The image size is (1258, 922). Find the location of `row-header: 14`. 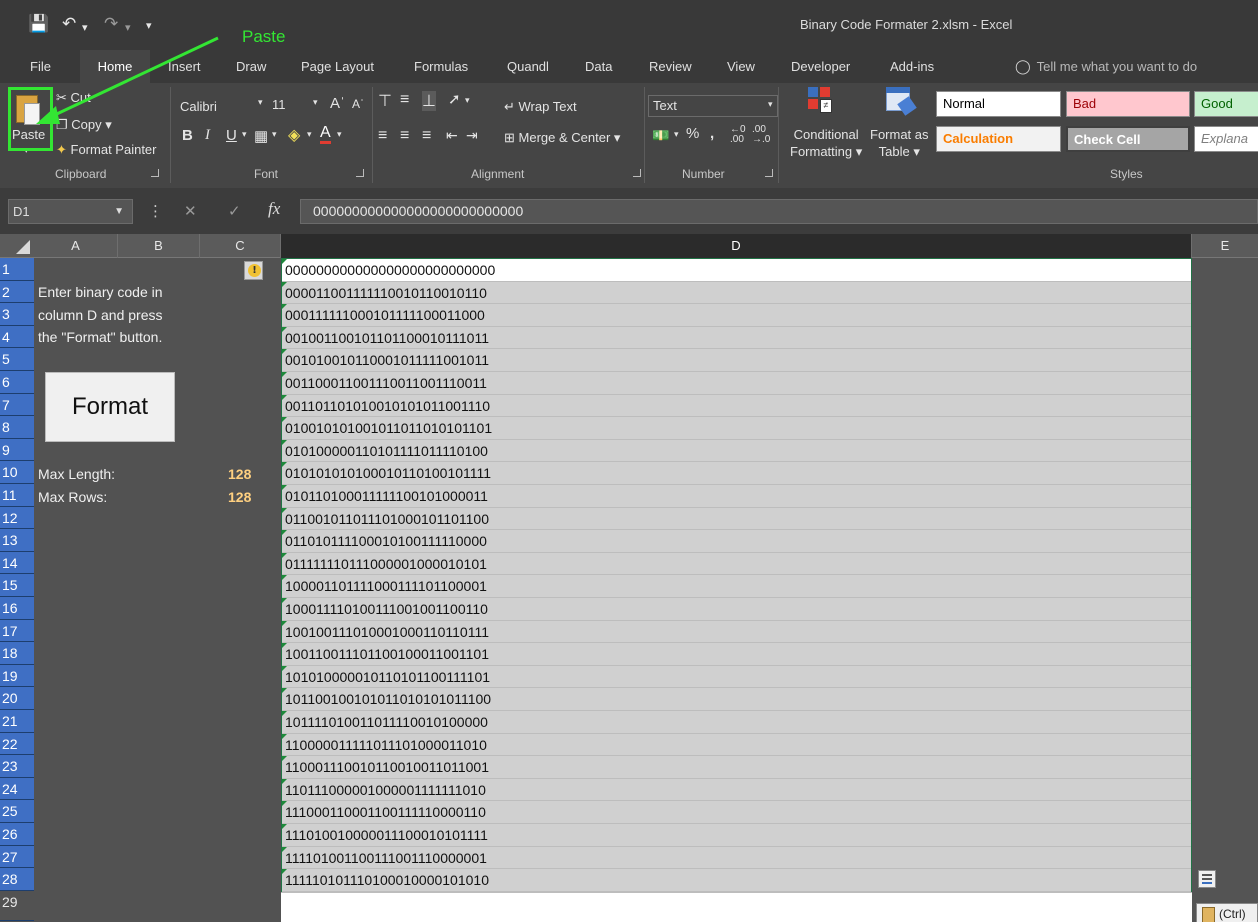

row-header: 14 is located at coordinates (17, 563).